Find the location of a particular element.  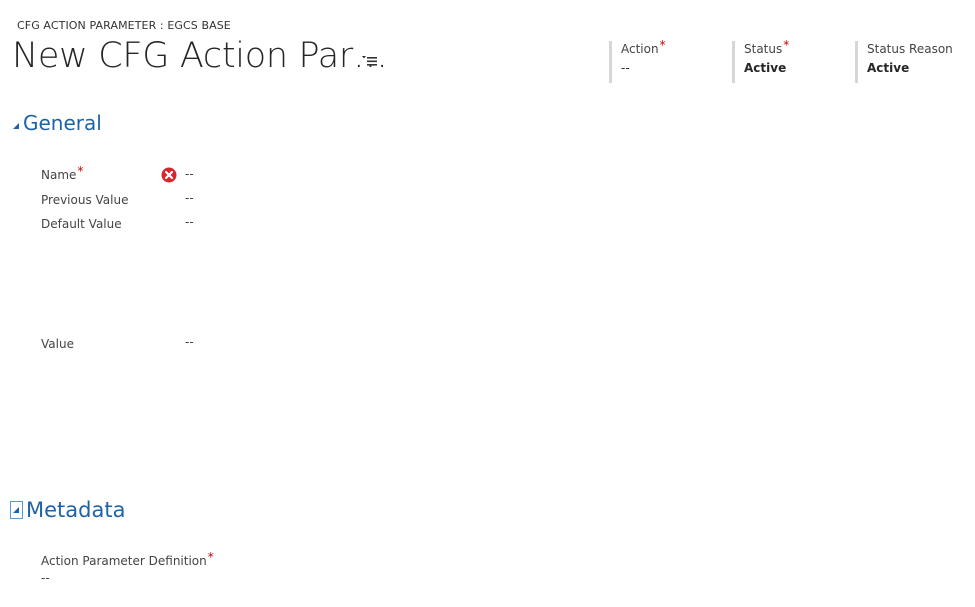

action-parameter-definition-label: Action Parameter Definition is located at coordinates (124, 561).